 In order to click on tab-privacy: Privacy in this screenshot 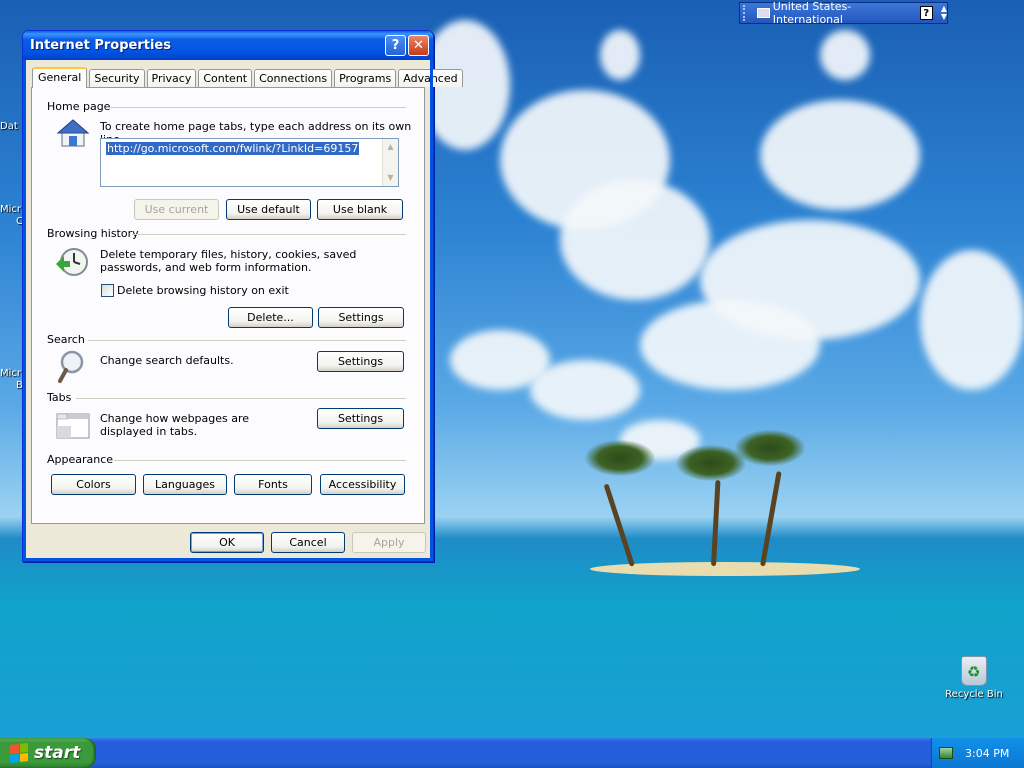, I will do `click(171, 78)`.